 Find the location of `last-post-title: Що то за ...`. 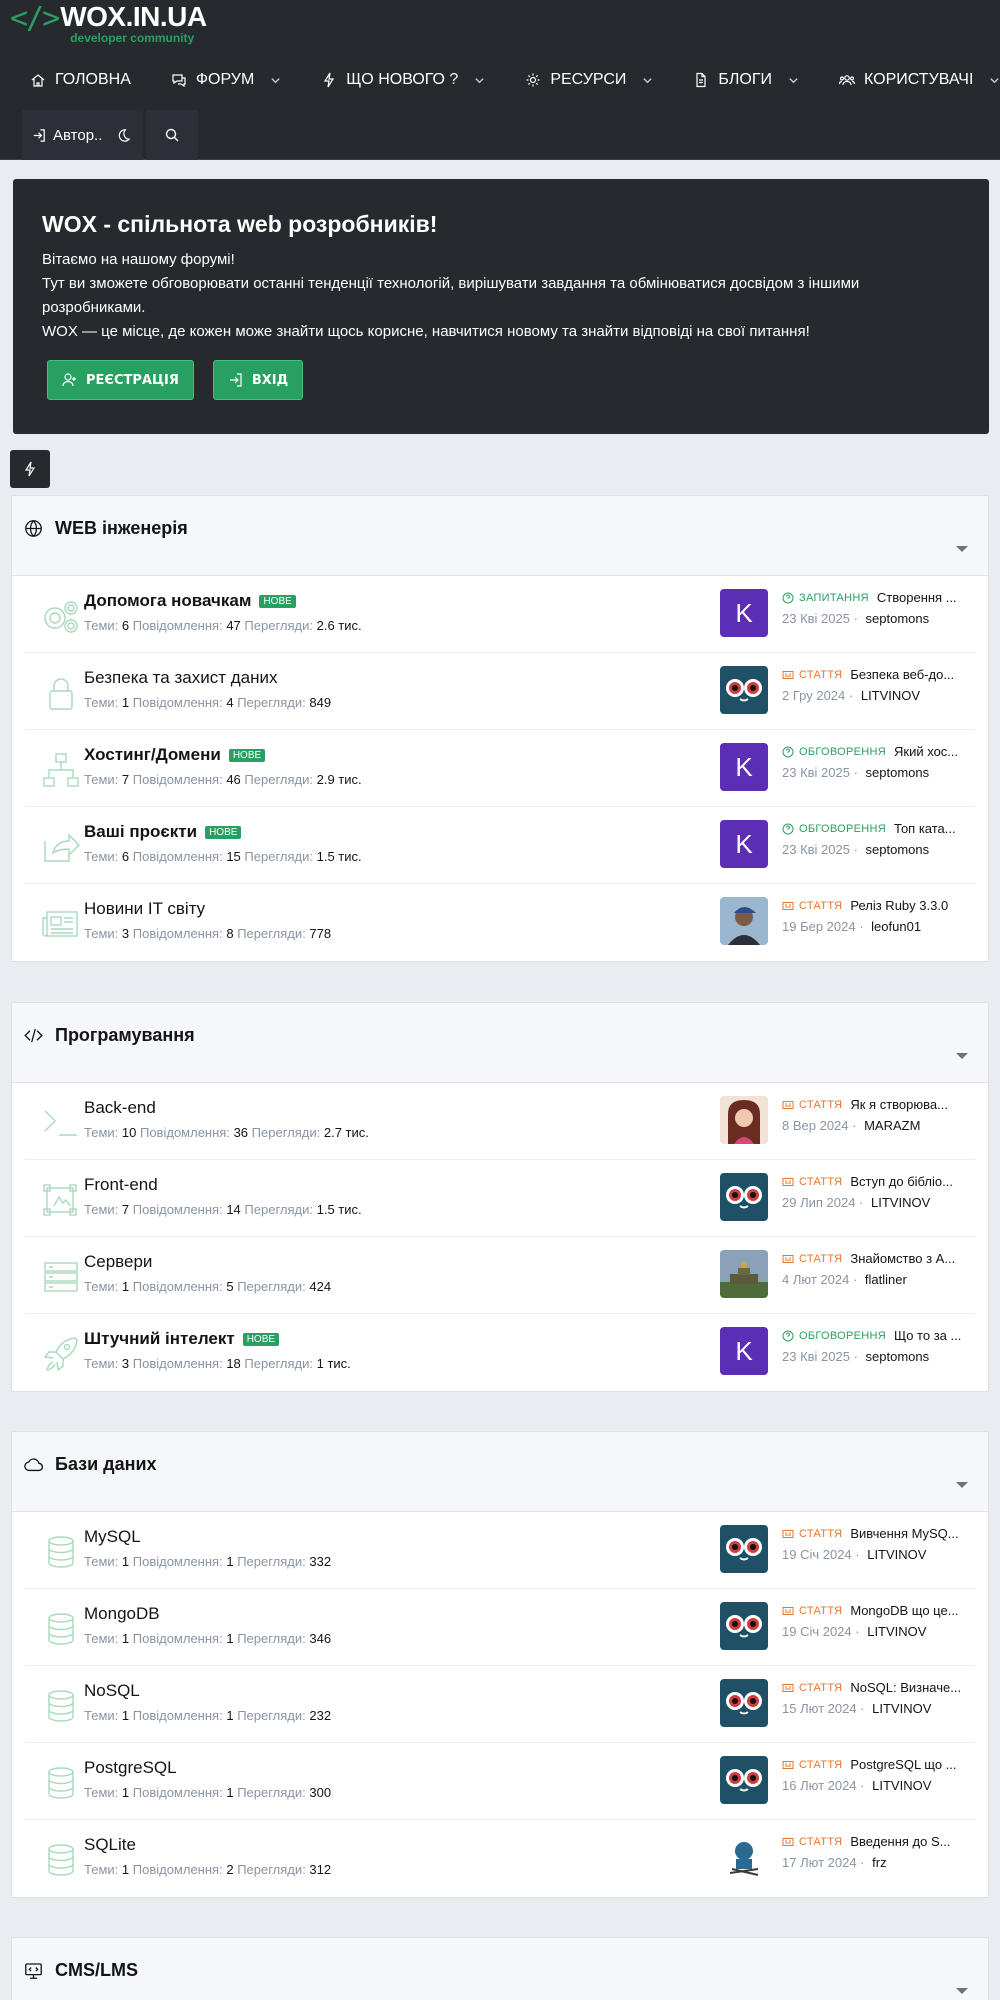

last-post-title: Що то за ... is located at coordinates (927, 1335).